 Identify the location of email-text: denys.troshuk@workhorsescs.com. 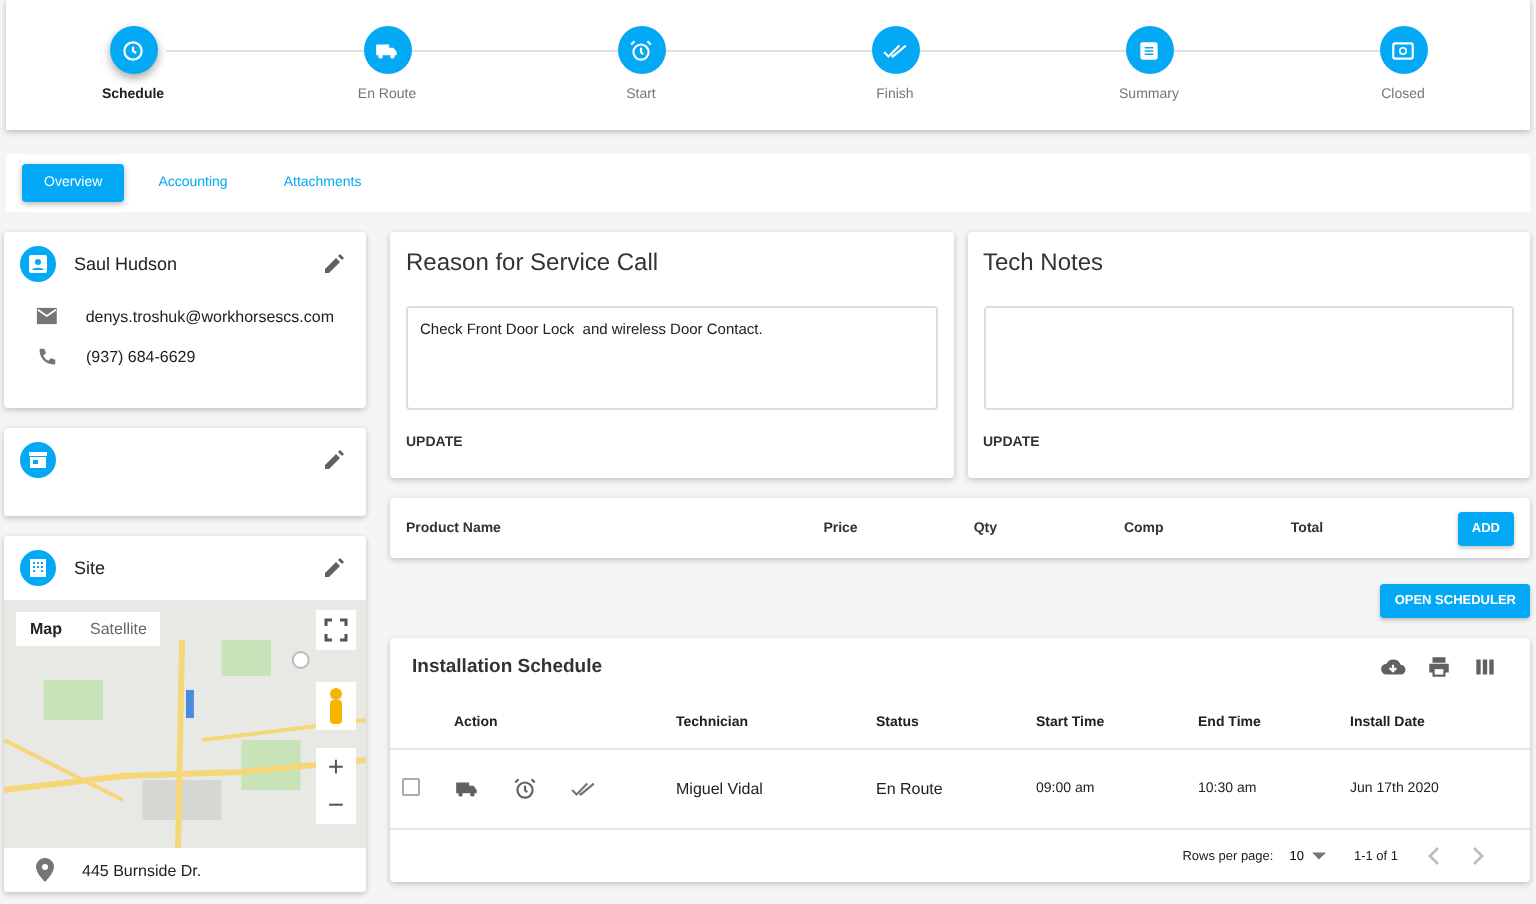
(209, 316).